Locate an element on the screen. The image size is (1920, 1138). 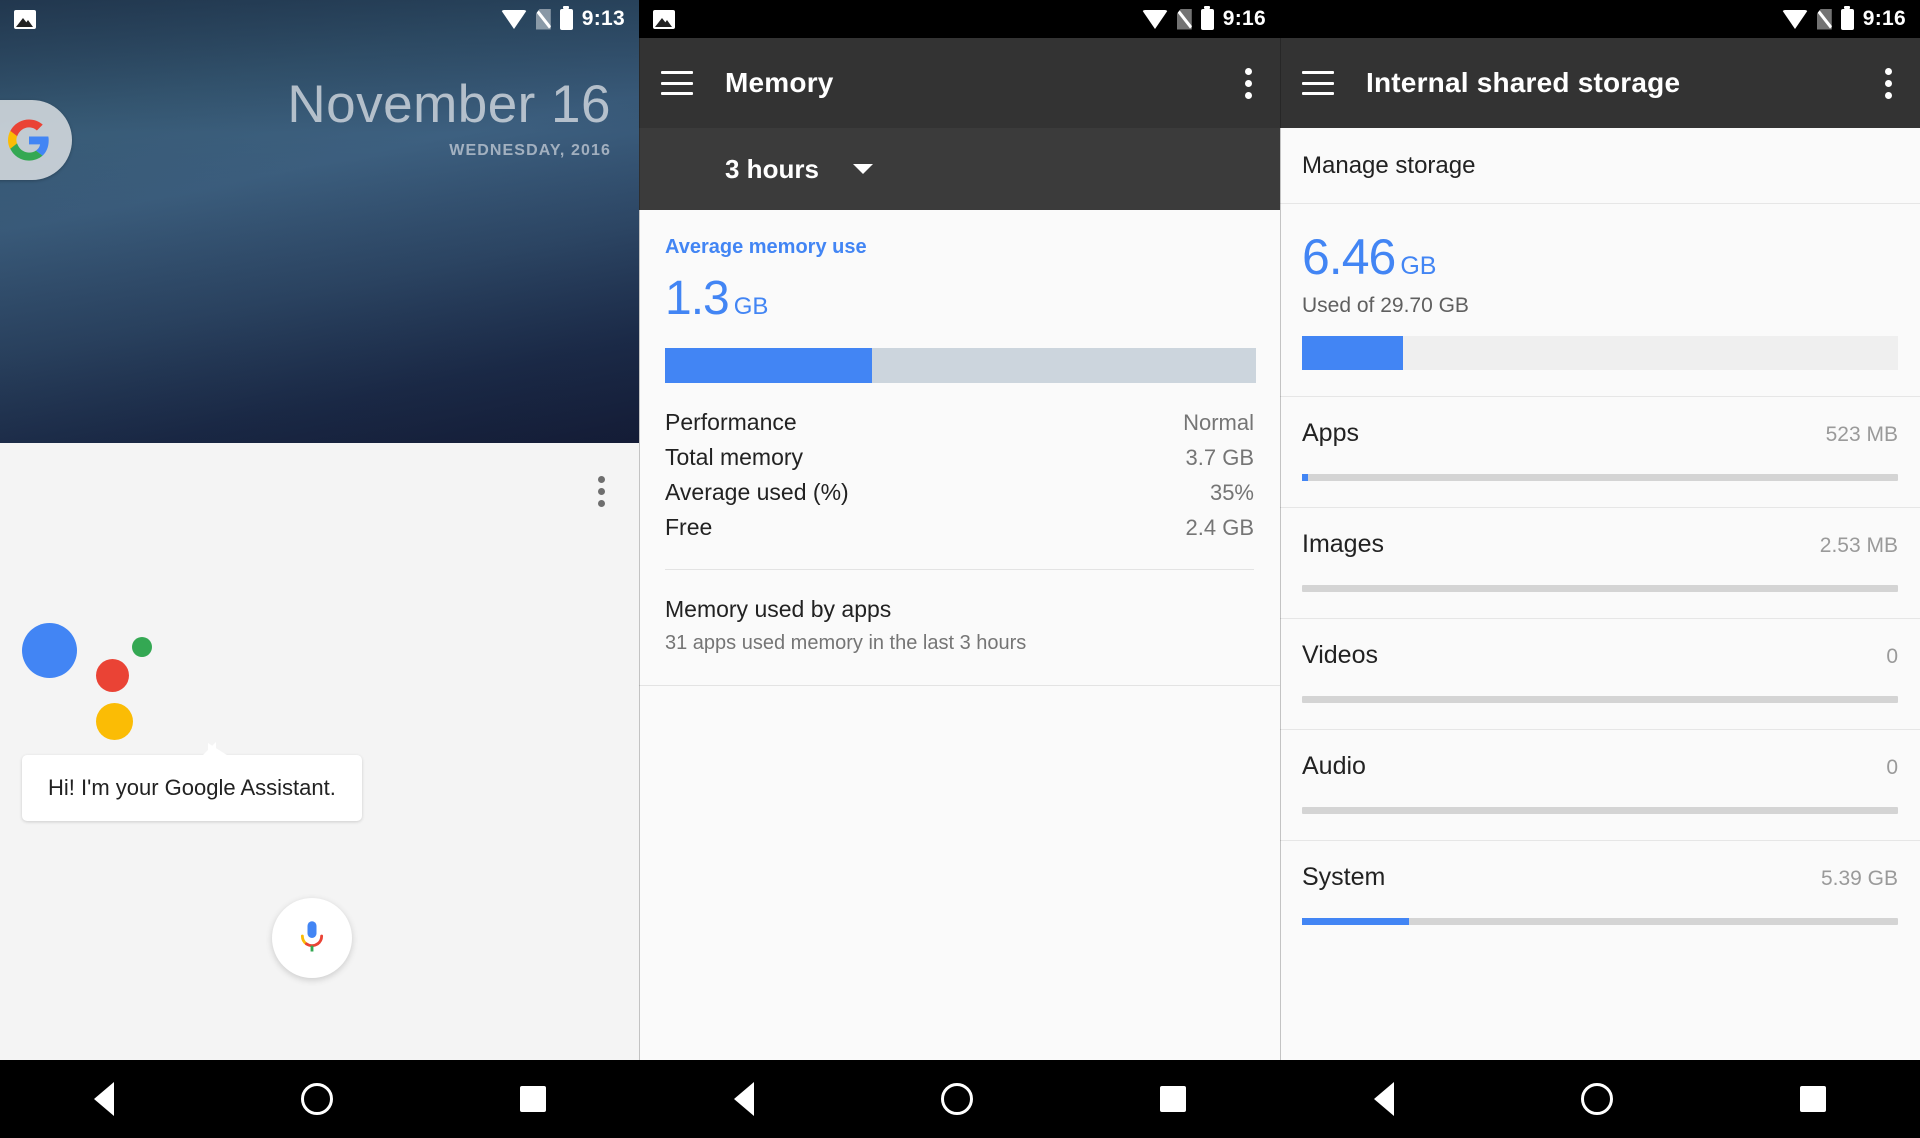
bubble-tail is located at coordinates (219, 750).